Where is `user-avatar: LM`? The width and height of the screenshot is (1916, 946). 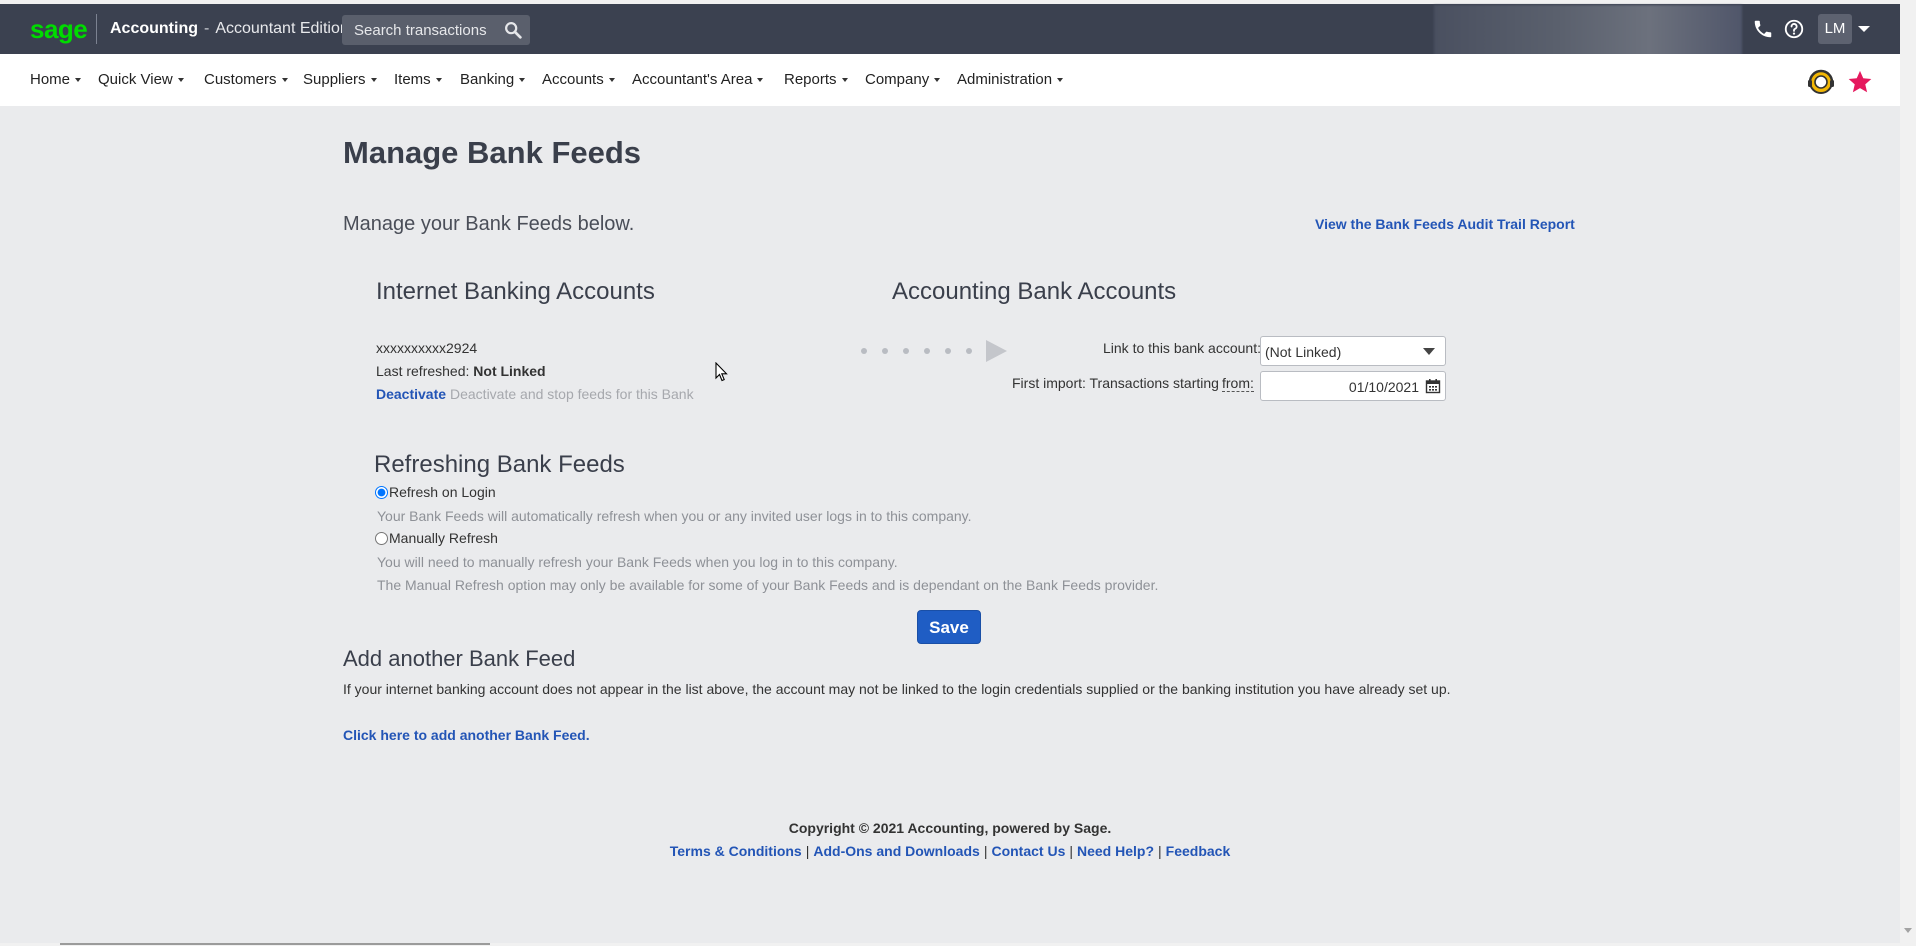 user-avatar: LM is located at coordinates (1835, 29).